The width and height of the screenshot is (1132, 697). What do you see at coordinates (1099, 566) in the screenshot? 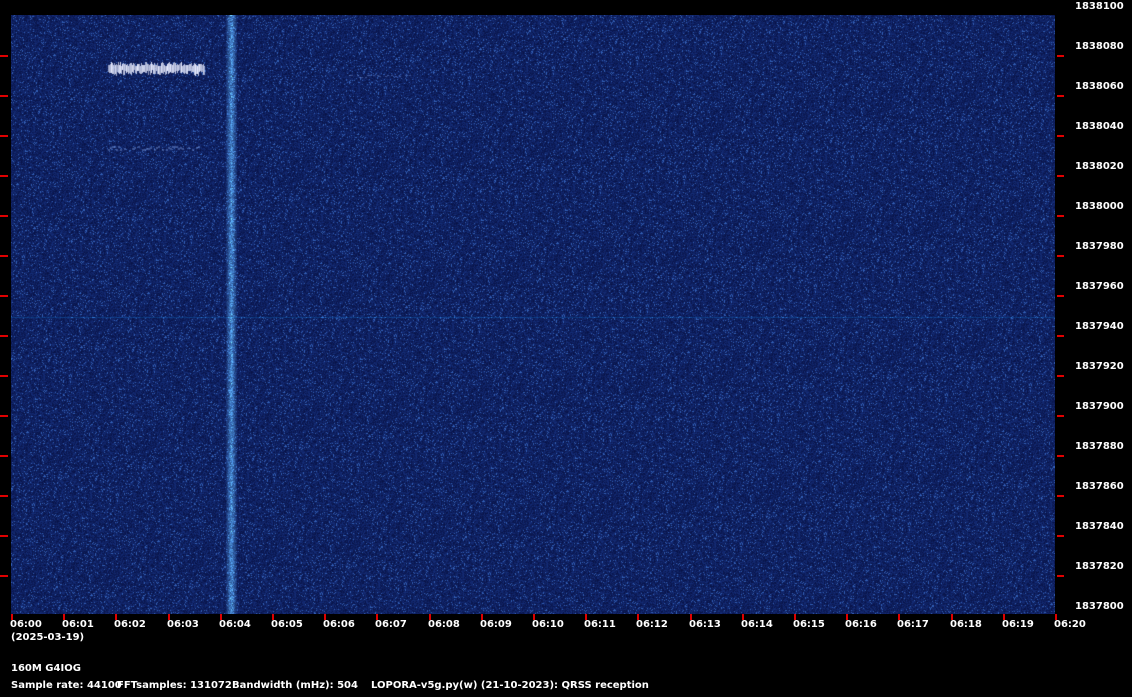
I see `frequency-label: 1837820` at bounding box center [1099, 566].